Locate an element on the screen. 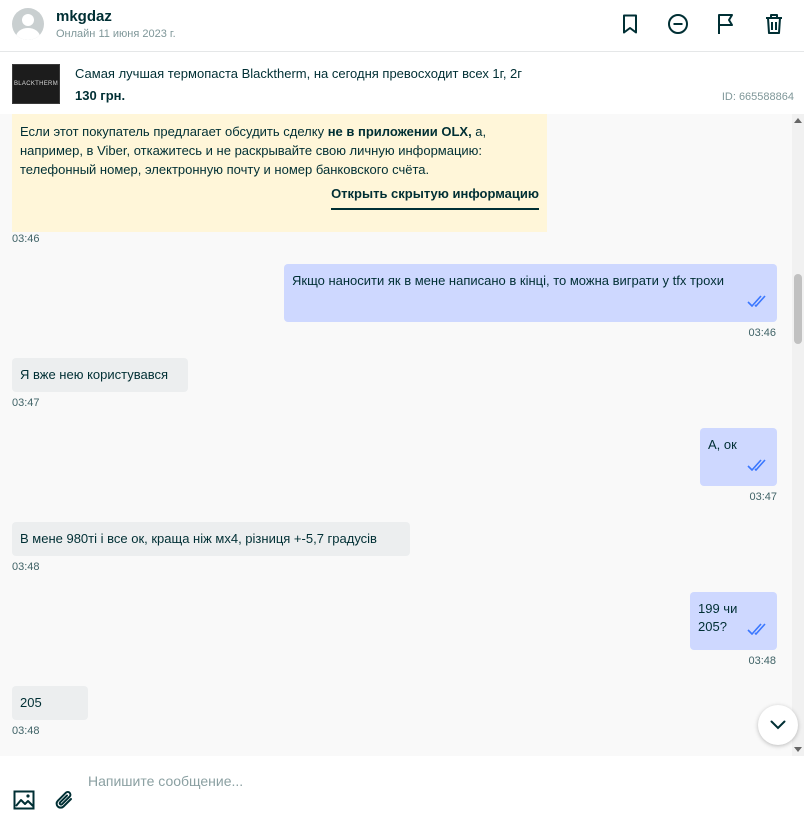 This screenshot has width=804, height=826. message-composer is located at coordinates (402, 791).